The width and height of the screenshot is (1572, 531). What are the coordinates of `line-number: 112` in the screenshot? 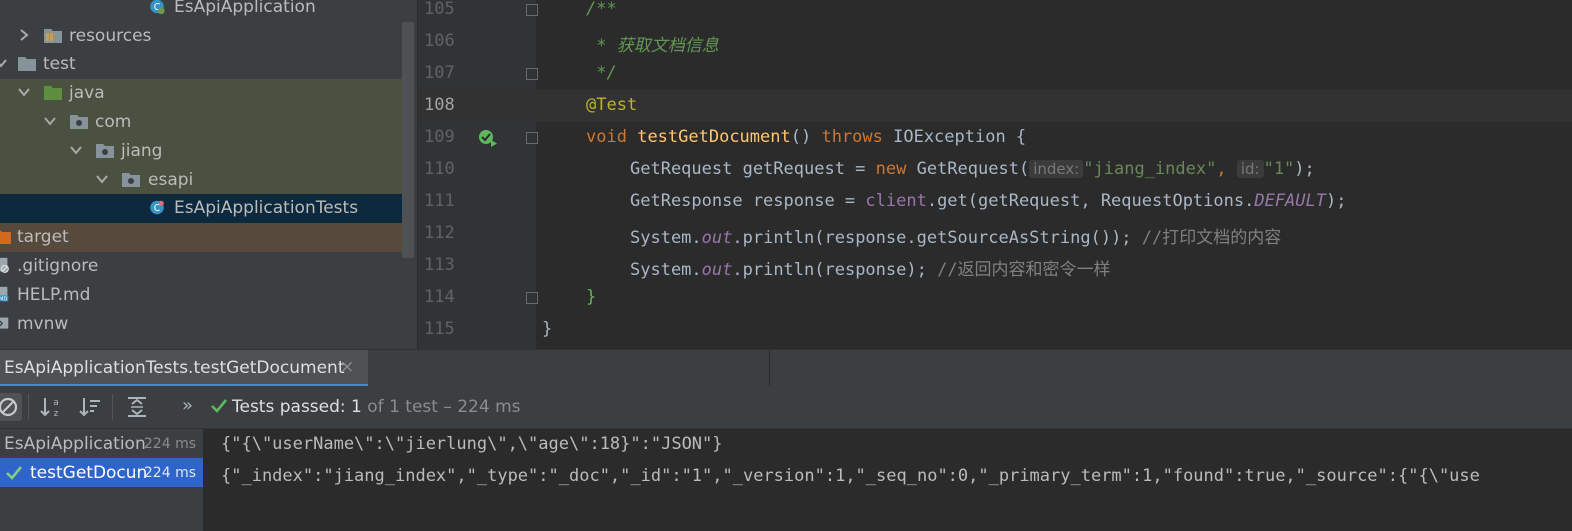 It's located at (439, 233).